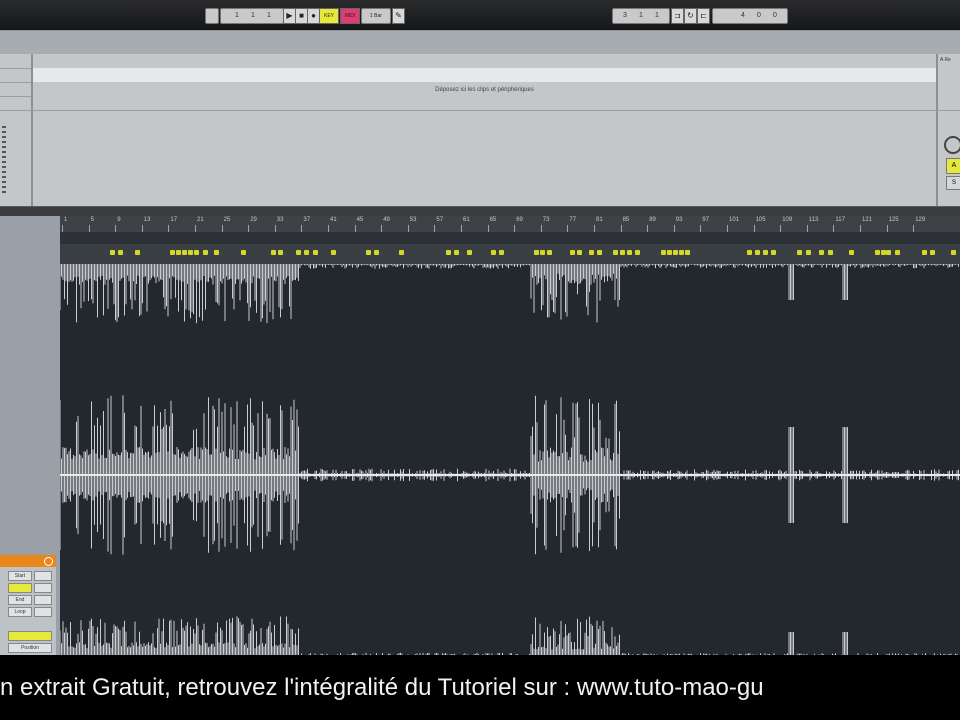 Image resolution: width=960 pixels, height=720 pixels. Describe the element at coordinates (329, 16) in the screenshot. I see `key-map-button: KEY` at that location.